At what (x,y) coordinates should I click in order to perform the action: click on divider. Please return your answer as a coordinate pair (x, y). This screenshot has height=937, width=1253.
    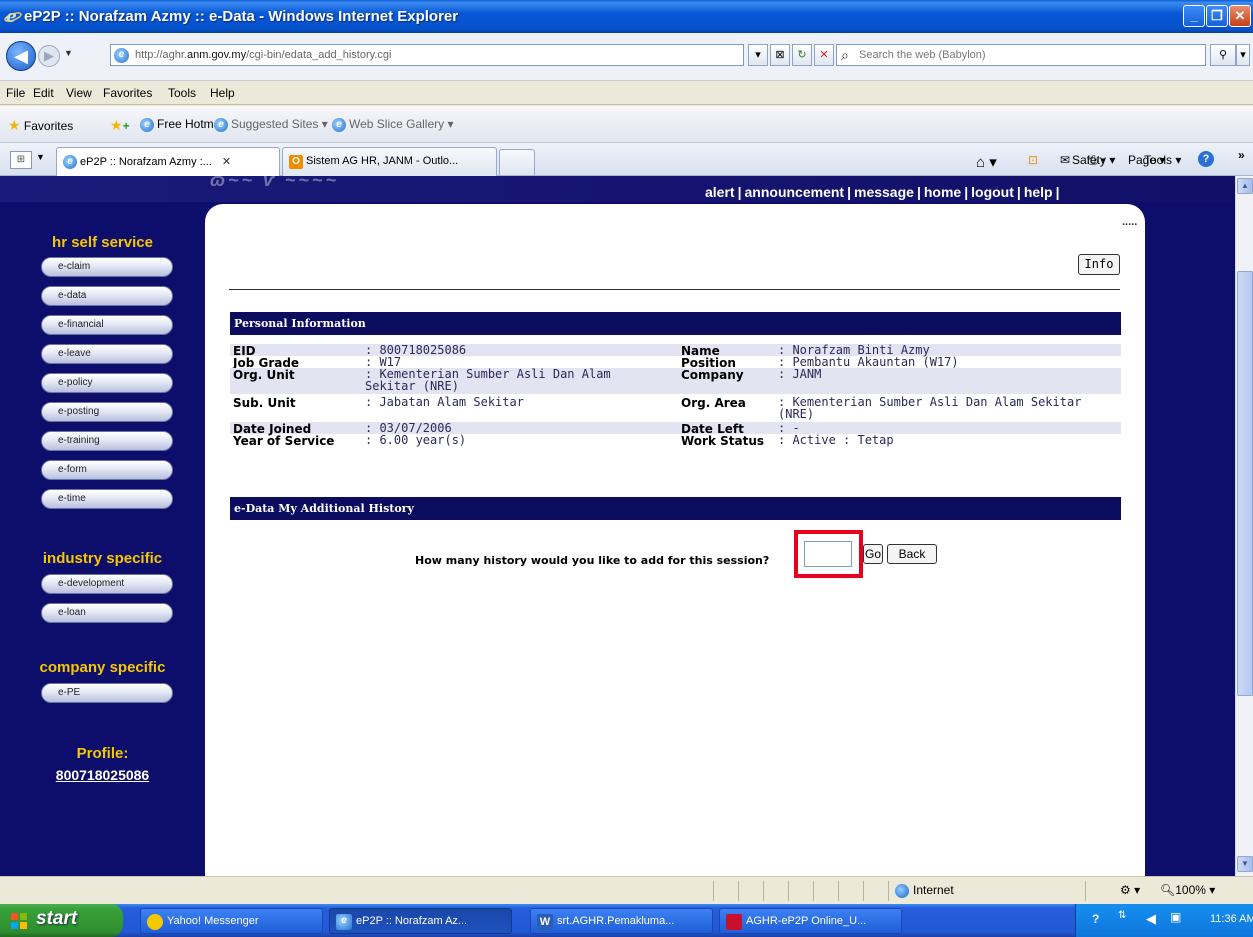
    Looking at the image, I should click on (674, 289).